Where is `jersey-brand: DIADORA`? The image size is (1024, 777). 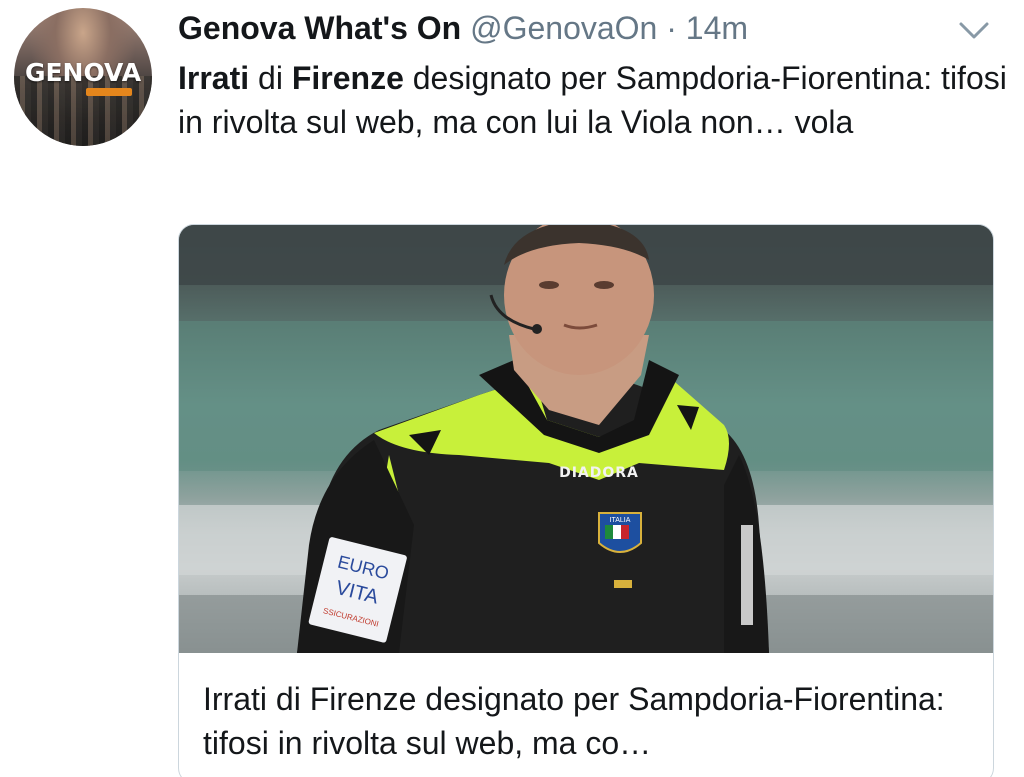 jersey-brand: DIADORA is located at coordinates (599, 473).